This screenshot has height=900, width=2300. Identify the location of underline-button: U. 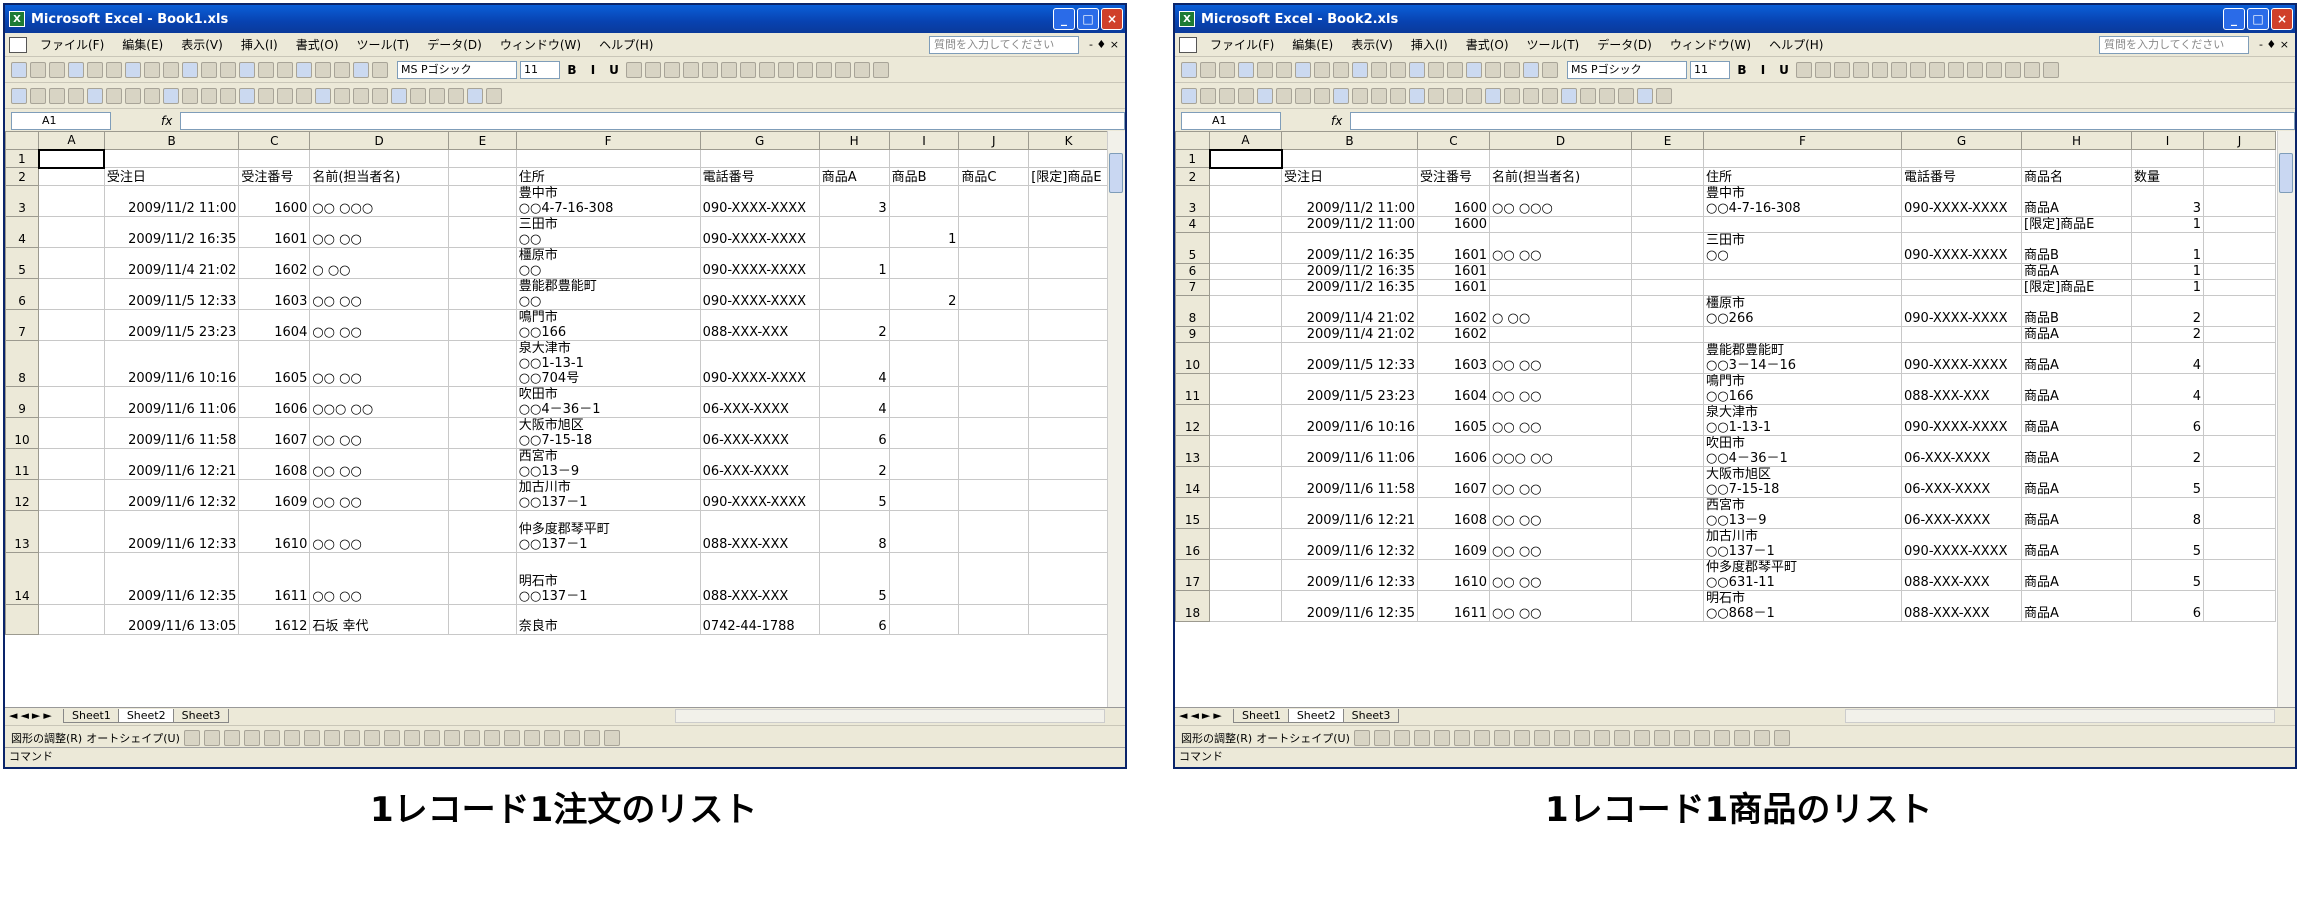
(1784, 70).